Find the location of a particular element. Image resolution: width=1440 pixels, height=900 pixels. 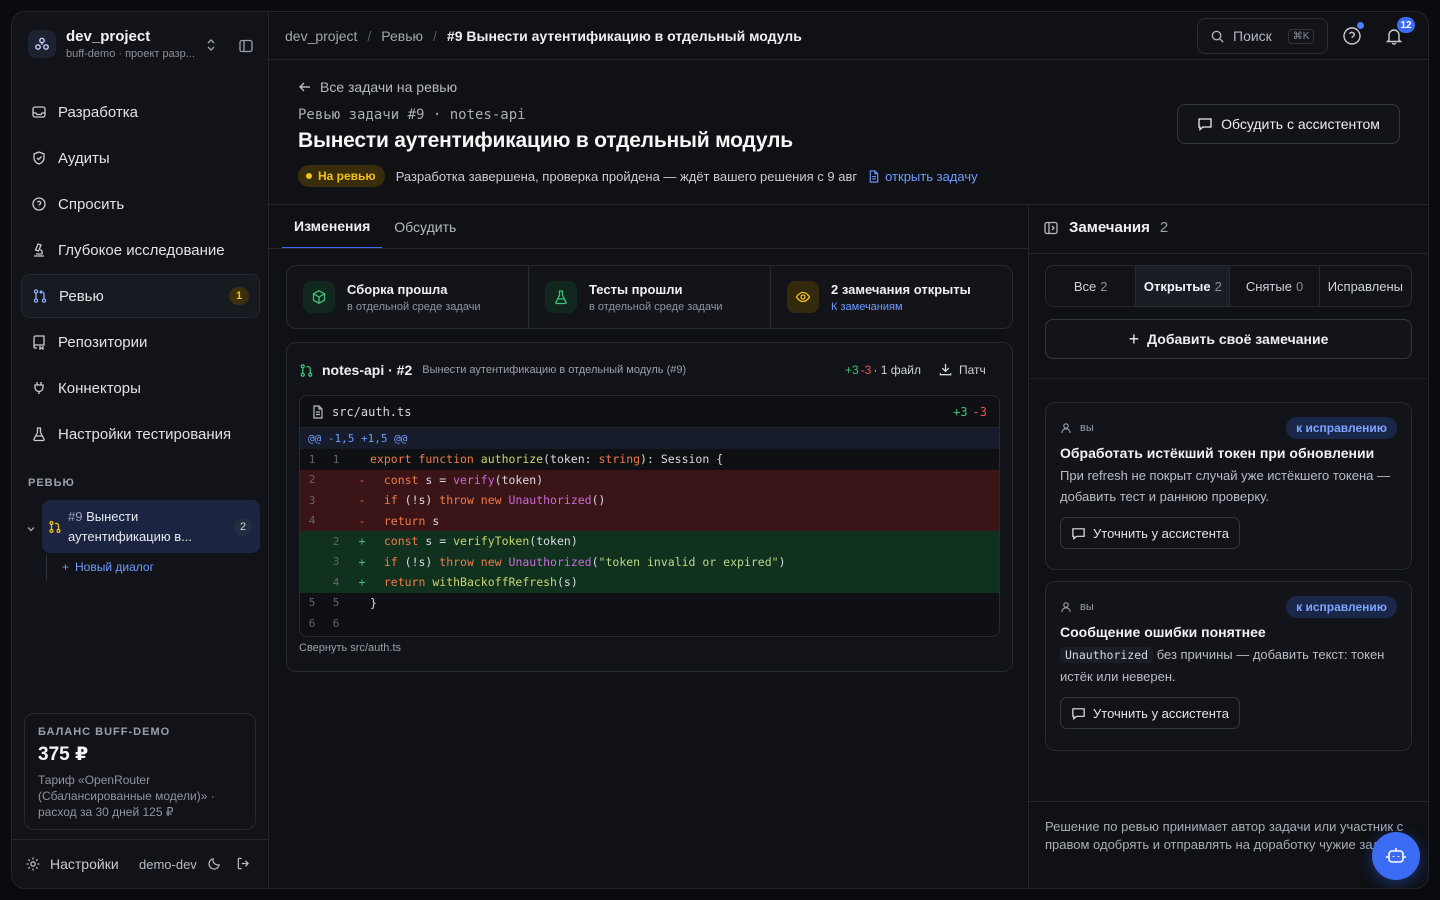

check-title: Сборка прошла is located at coordinates (397, 289).